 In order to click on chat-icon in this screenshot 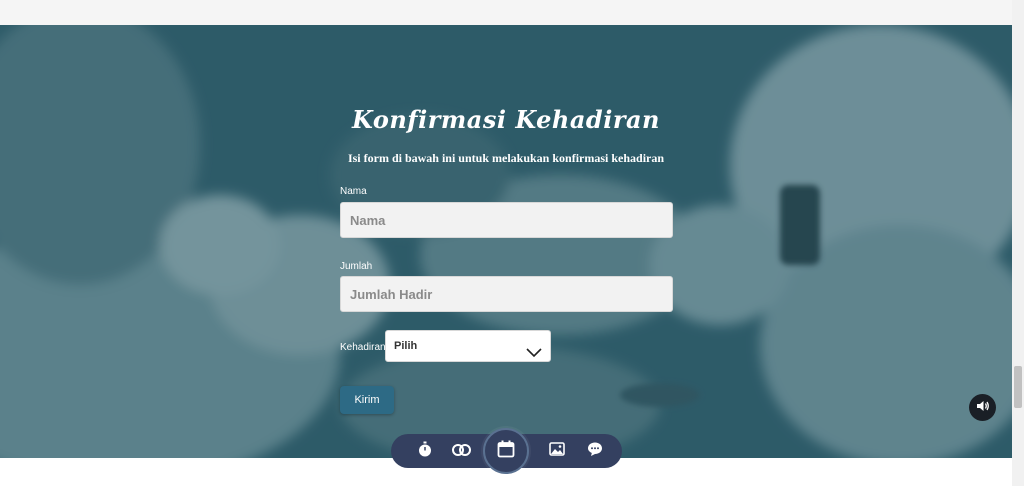, I will do `click(595, 451)`.